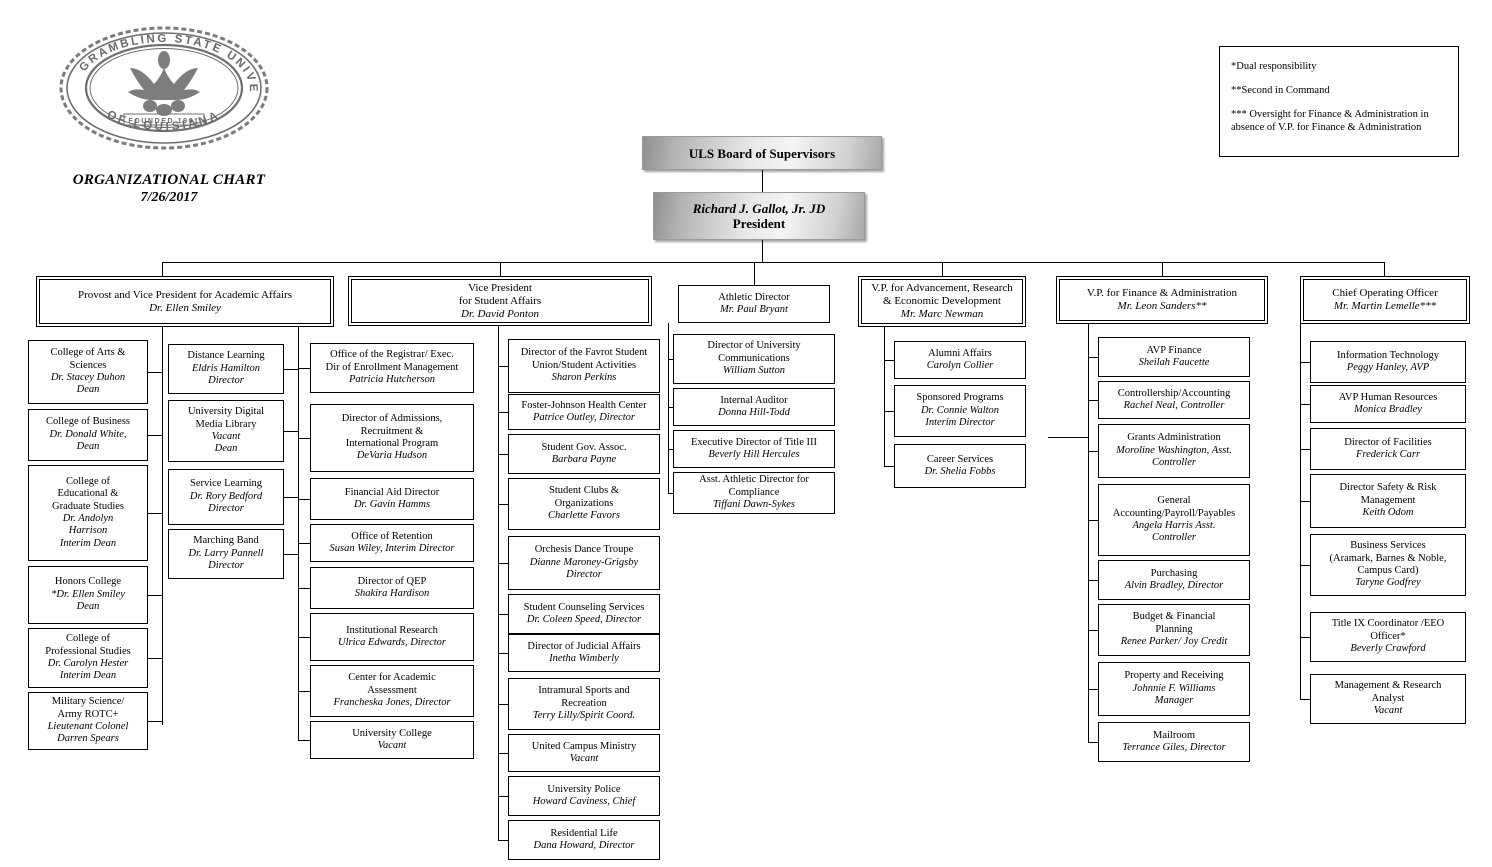 The image size is (1492, 867). I want to click on node-colleges: Honors College *Dr. Ellen Smiley Dean, so click(88, 595).